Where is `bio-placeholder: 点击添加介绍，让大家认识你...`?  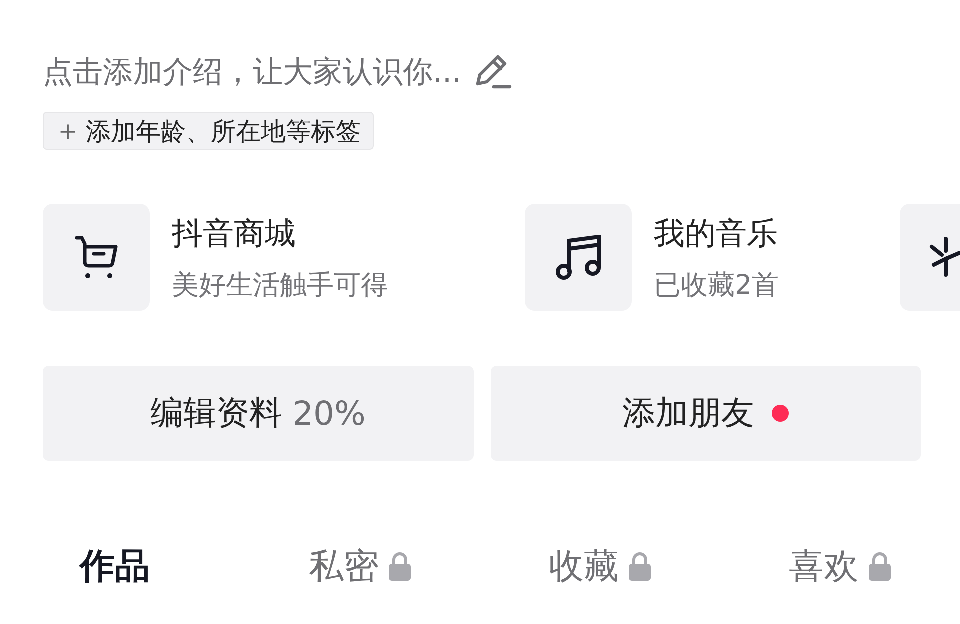
bio-placeholder: 点击添加介绍，让大家认识你... is located at coordinates (252, 72).